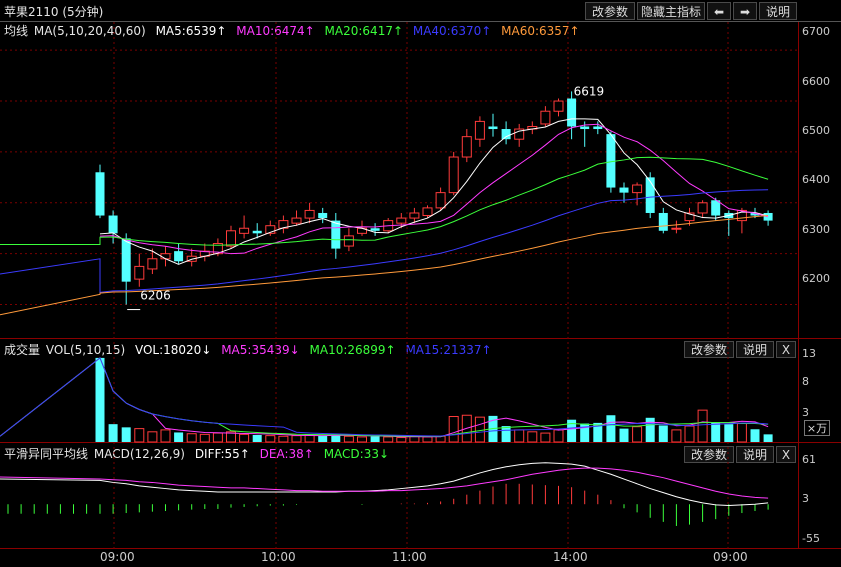 The height and width of the screenshot is (567, 841). I want to click on macd-histogram, so click(384, 494).